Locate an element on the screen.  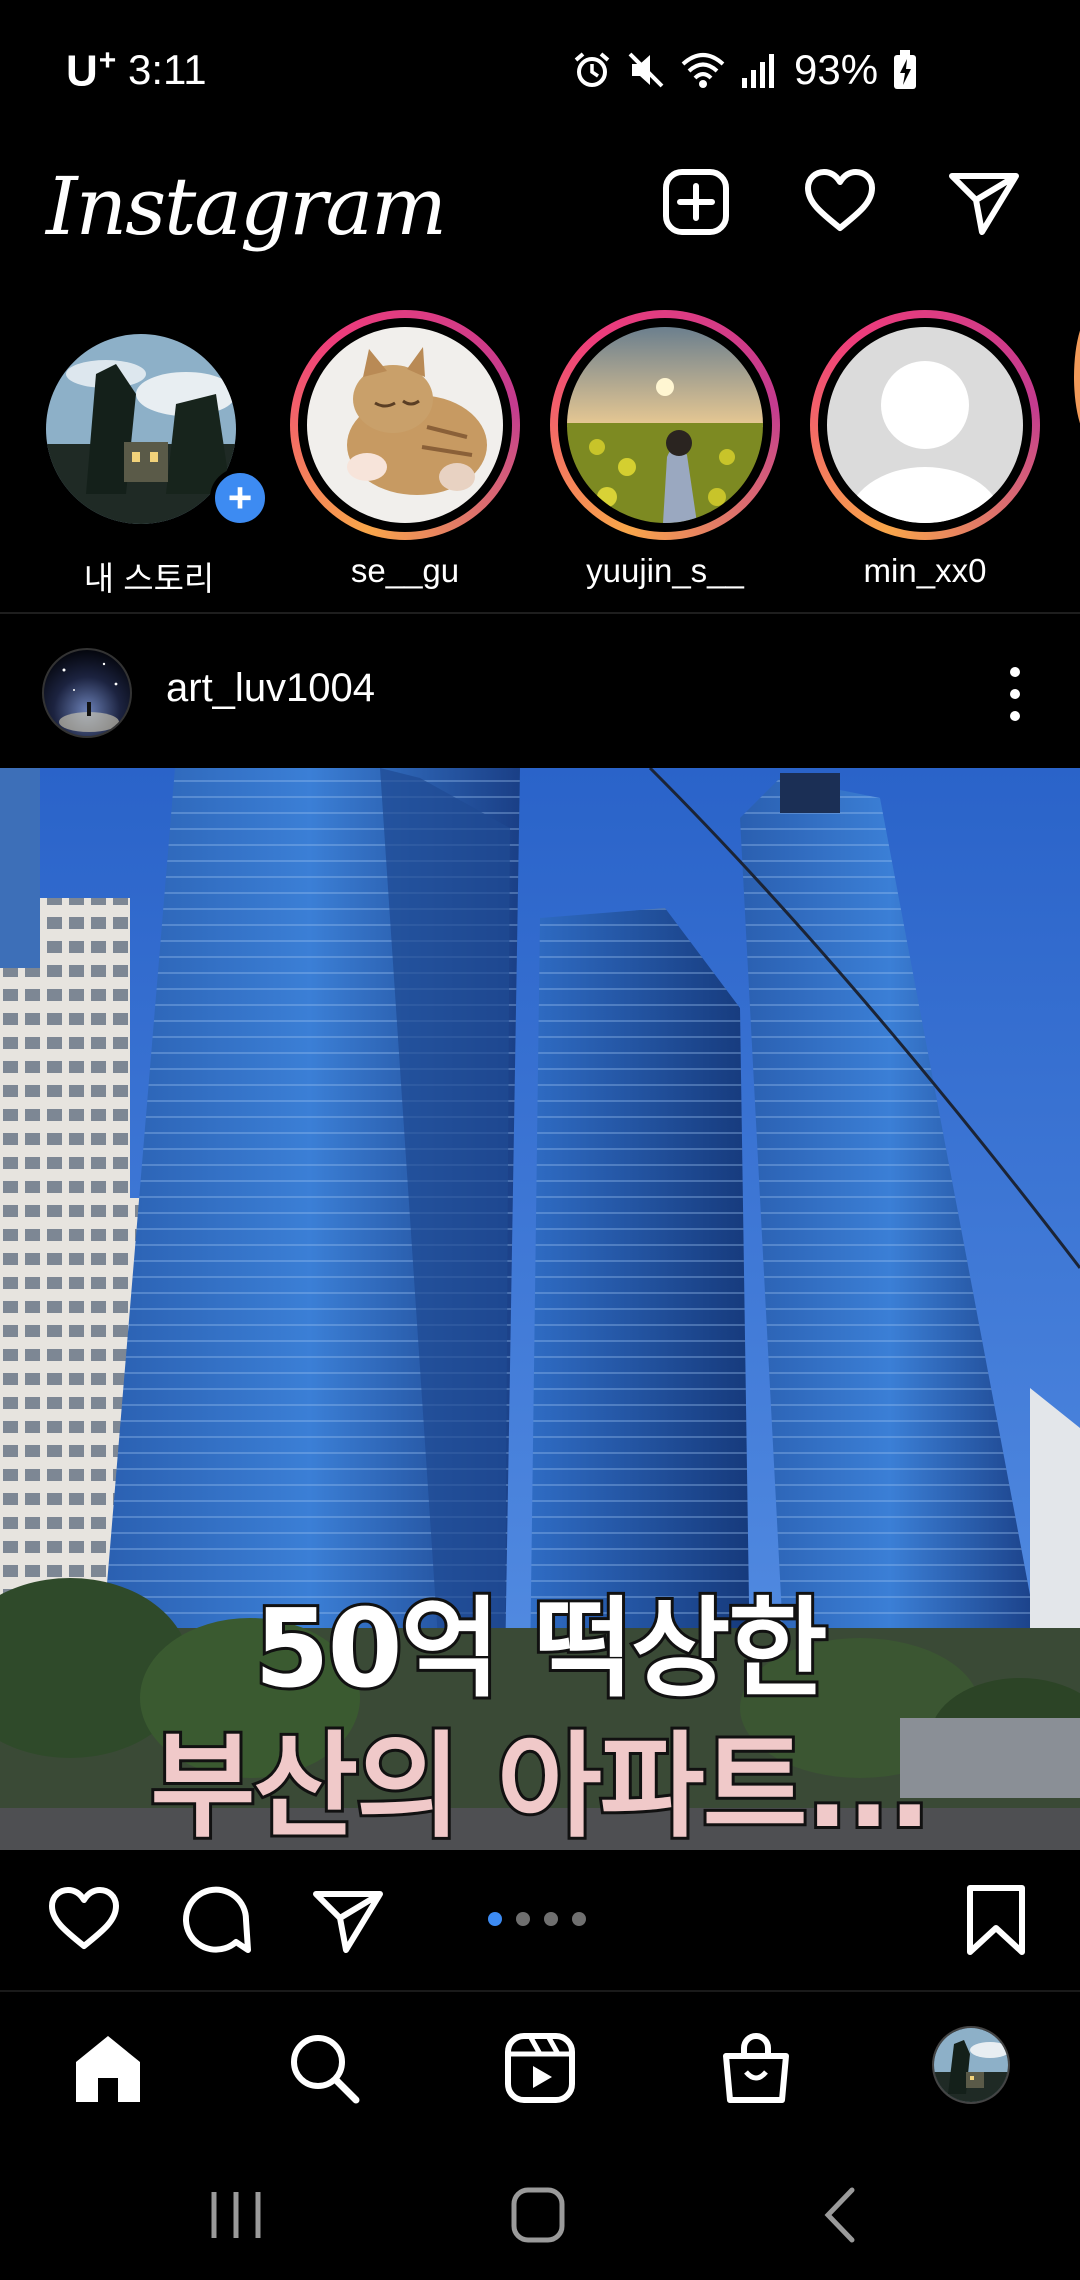
nav-search is located at coordinates (324, 2068).